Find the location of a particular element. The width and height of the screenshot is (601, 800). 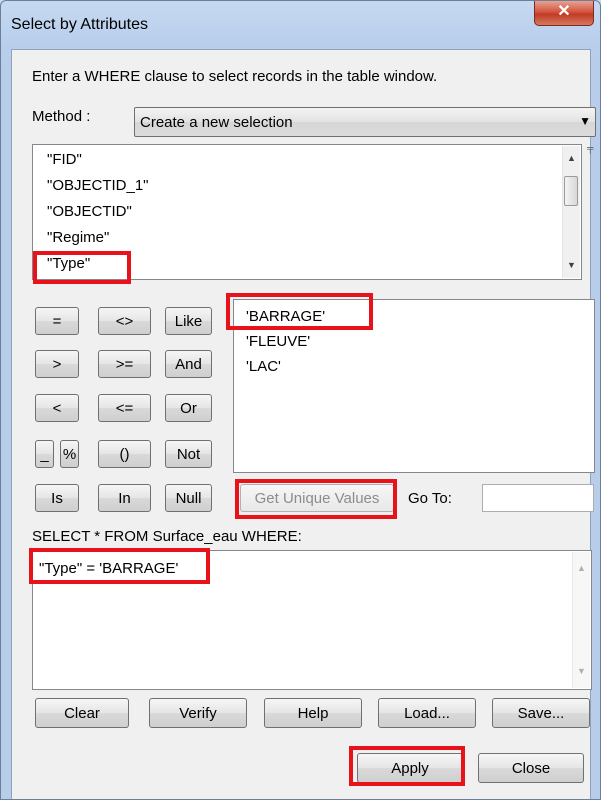

get-unique-values-button: Get Unique Values is located at coordinates (317, 498).